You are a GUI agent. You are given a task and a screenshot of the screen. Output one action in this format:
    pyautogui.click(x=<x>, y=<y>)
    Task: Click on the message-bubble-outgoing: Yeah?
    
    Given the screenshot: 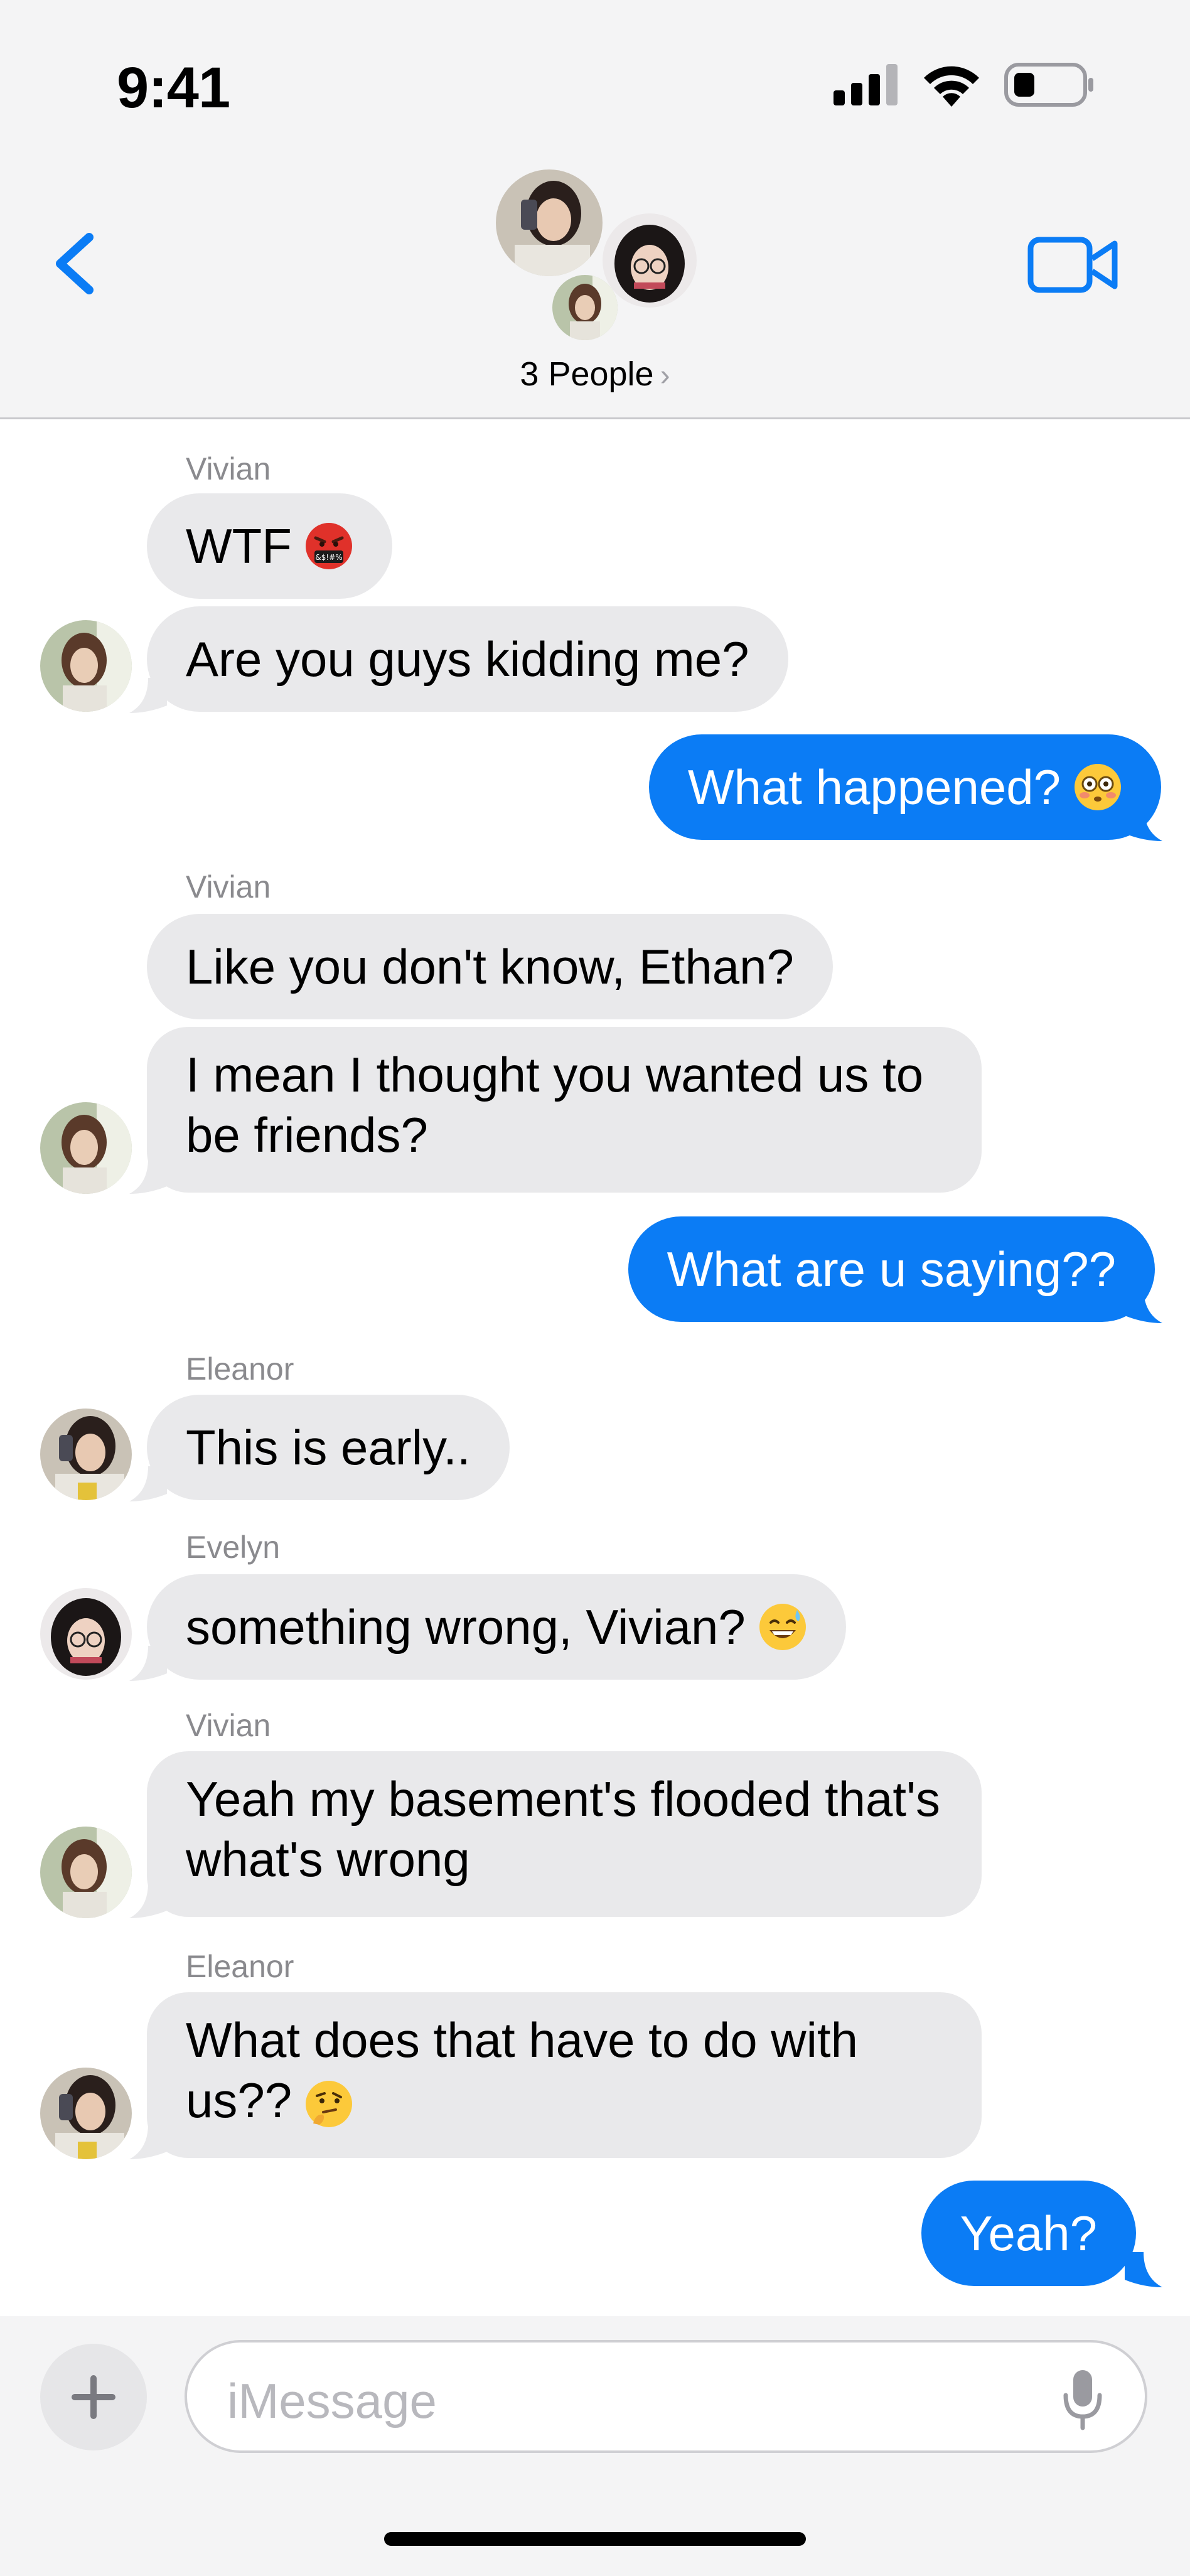 What is the action you would take?
    pyautogui.click(x=1028, y=2233)
    